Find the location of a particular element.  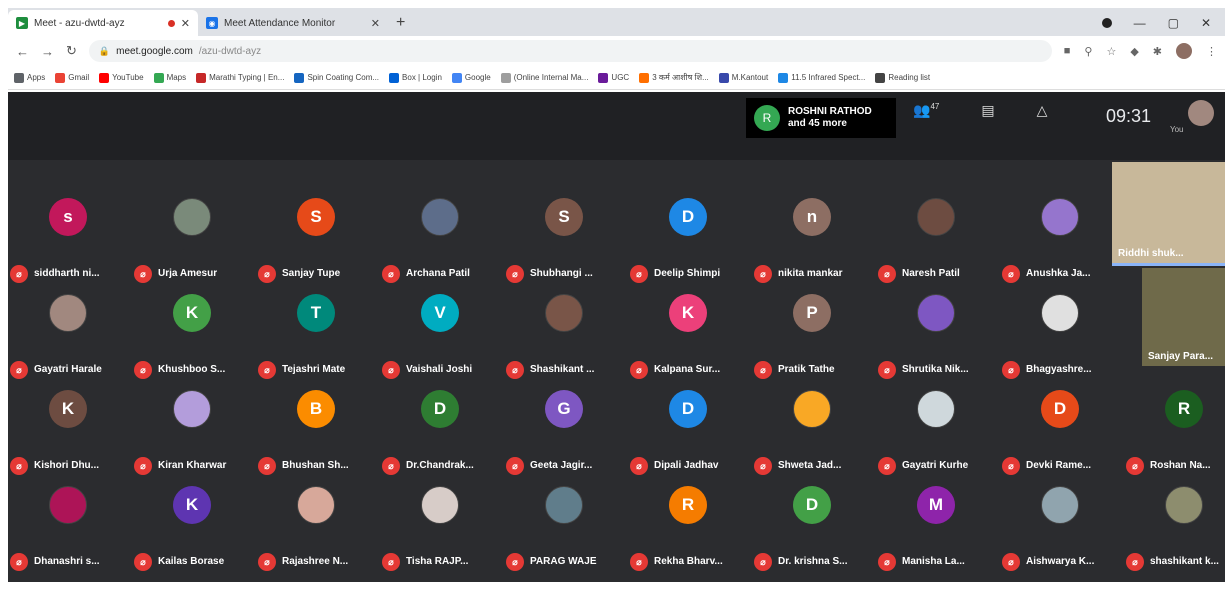

bookmark-item: M.Kantout is located at coordinates (743, 77).